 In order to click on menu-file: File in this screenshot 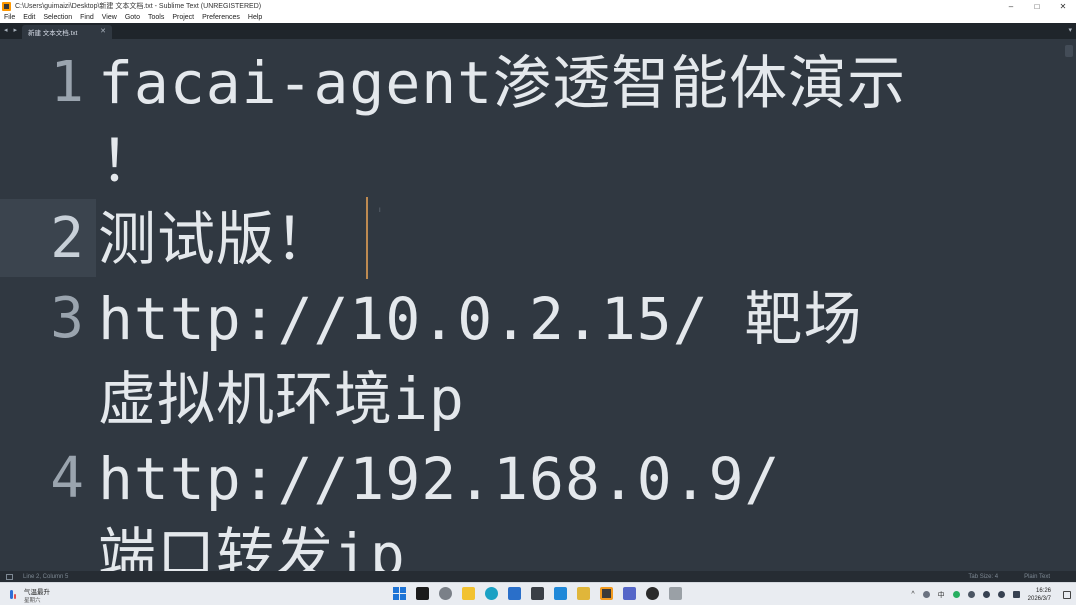, I will do `click(9, 17)`.